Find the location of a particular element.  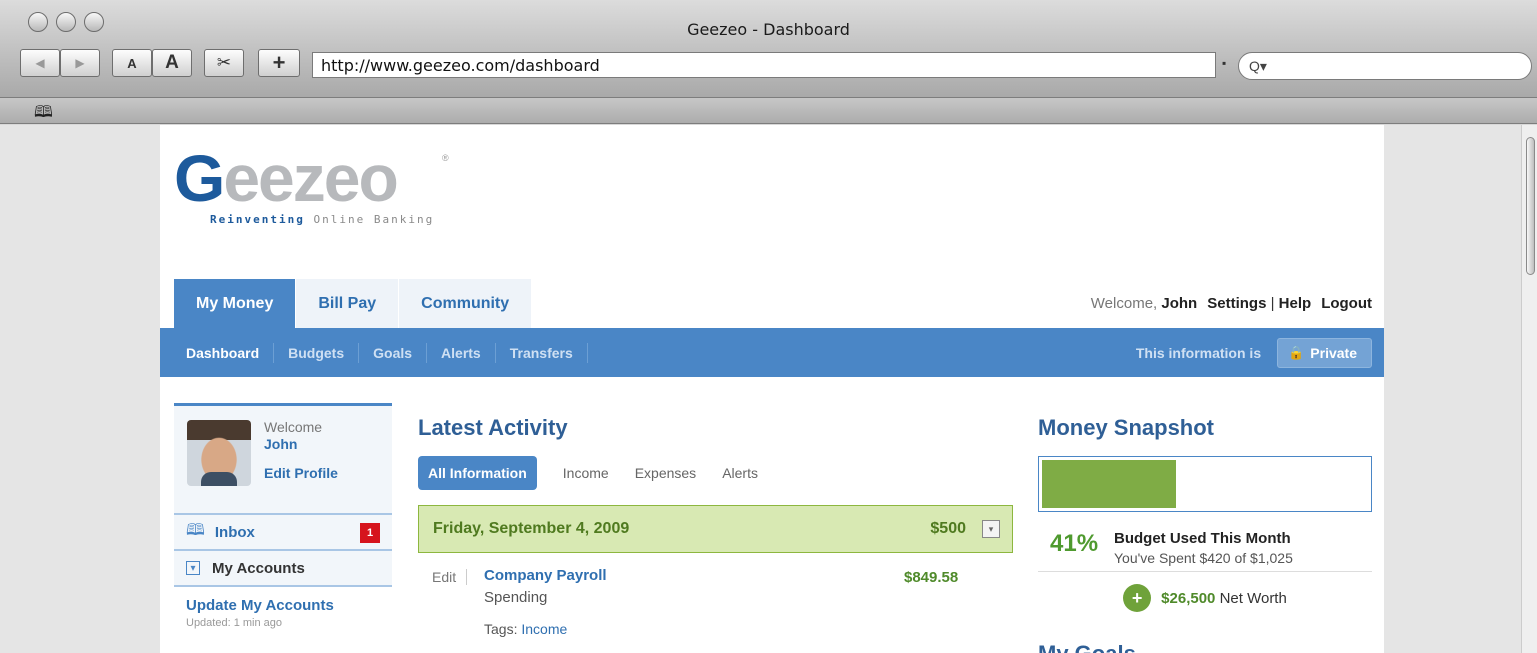

search-field: Q▾ is located at coordinates (1385, 66).